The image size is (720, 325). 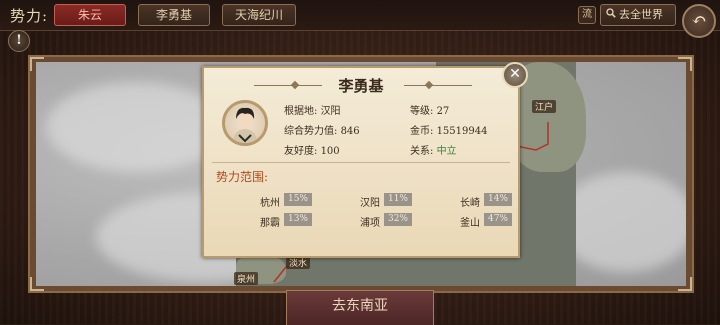 I want to click on favor-row: 友好度: 100, so click(x=312, y=149).